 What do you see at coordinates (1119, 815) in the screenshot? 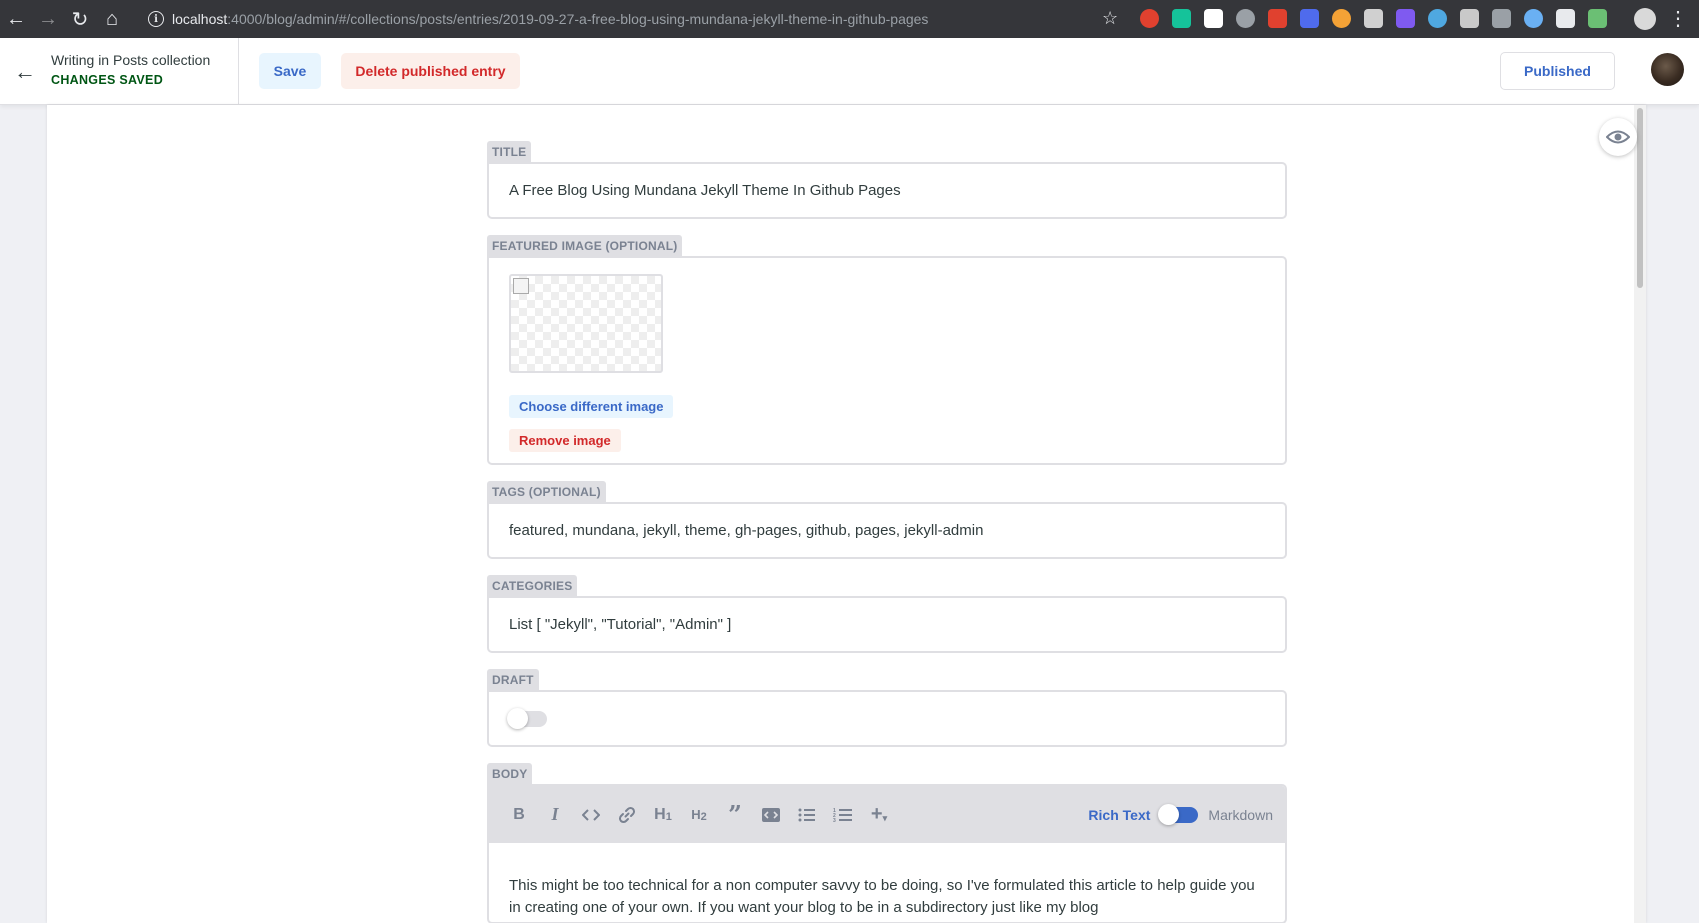
I see `rich-text-label: Rich Text` at bounding box center [1119, 815].